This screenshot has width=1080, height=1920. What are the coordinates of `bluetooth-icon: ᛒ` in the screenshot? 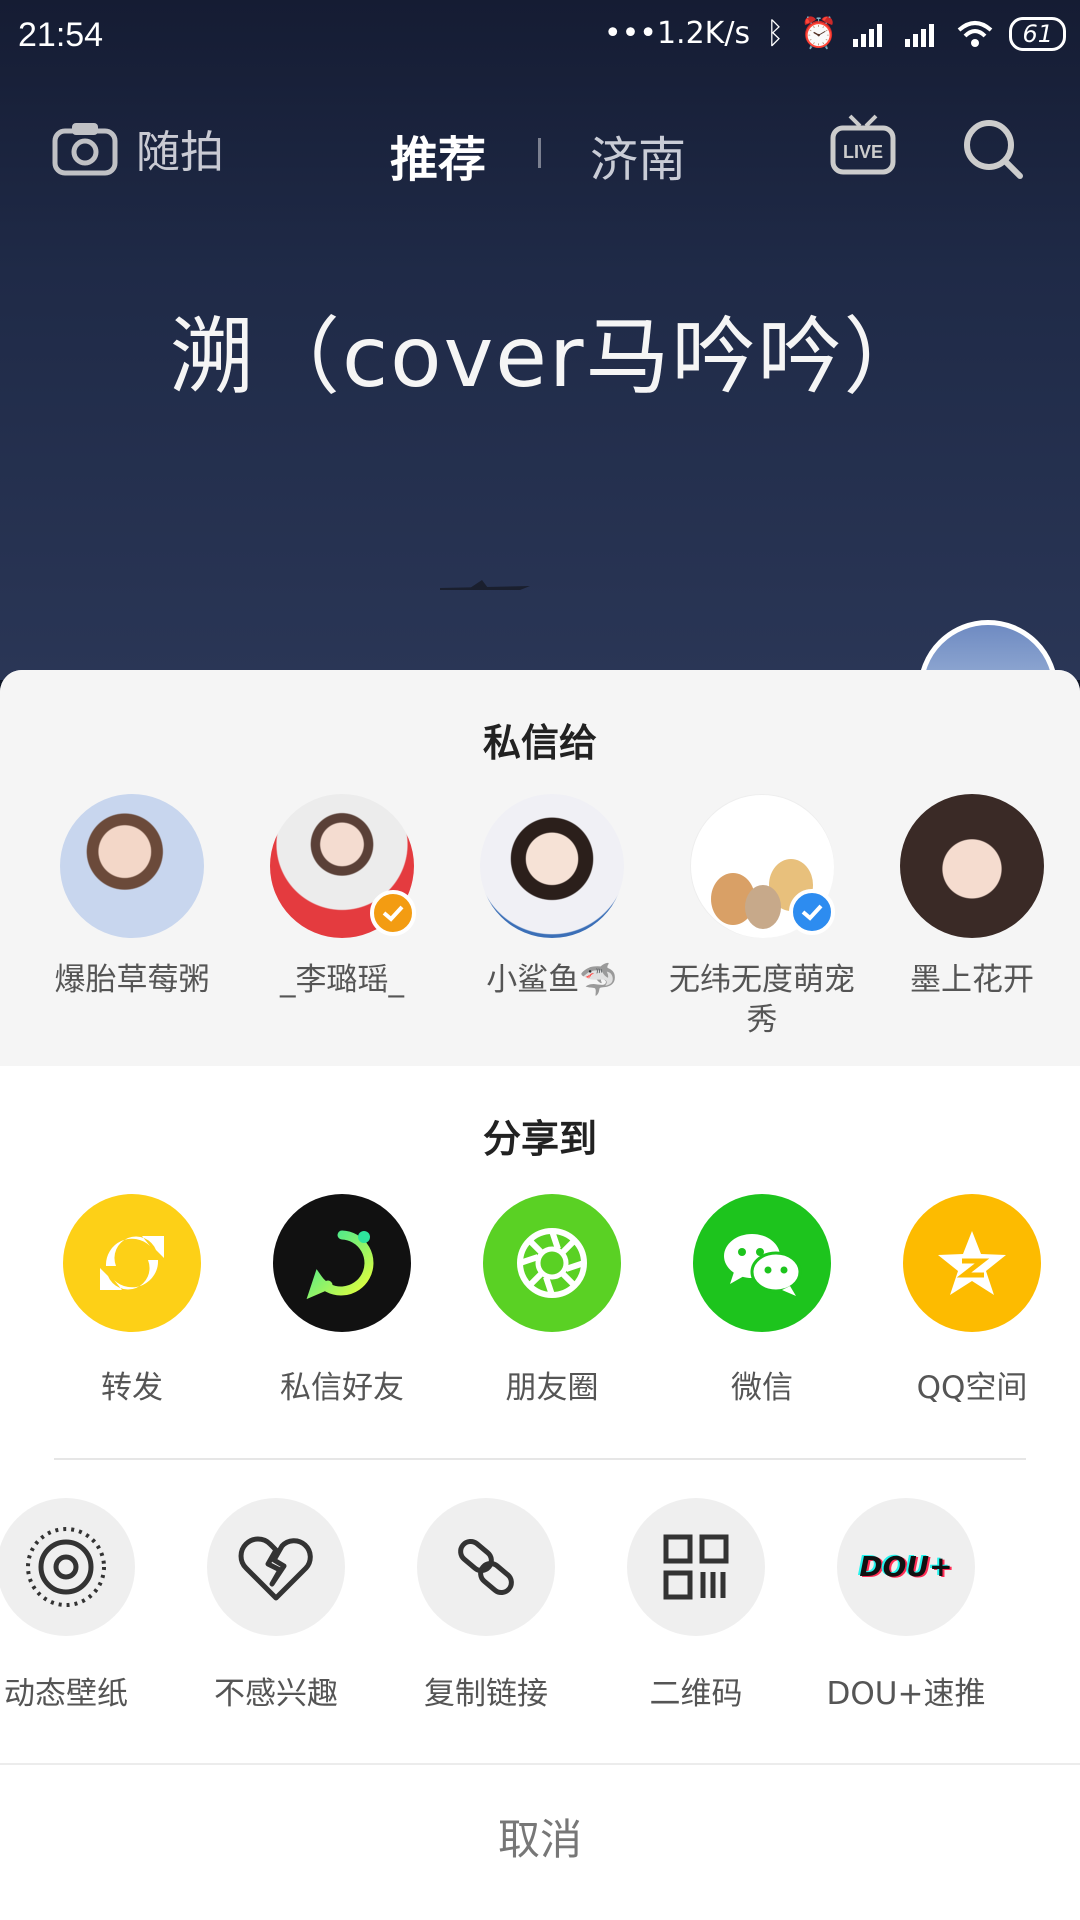 It's located at (775, 33).